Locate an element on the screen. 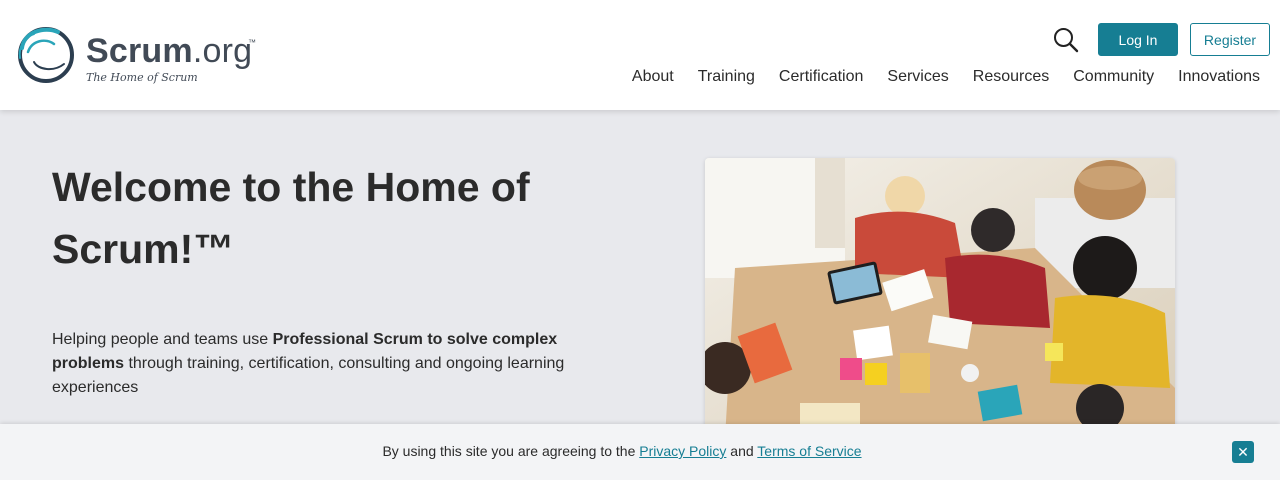 The width and height of the screenshot is (1280, 480). logo-wordmark: Scrum.org is located at coordinates (169, 51).